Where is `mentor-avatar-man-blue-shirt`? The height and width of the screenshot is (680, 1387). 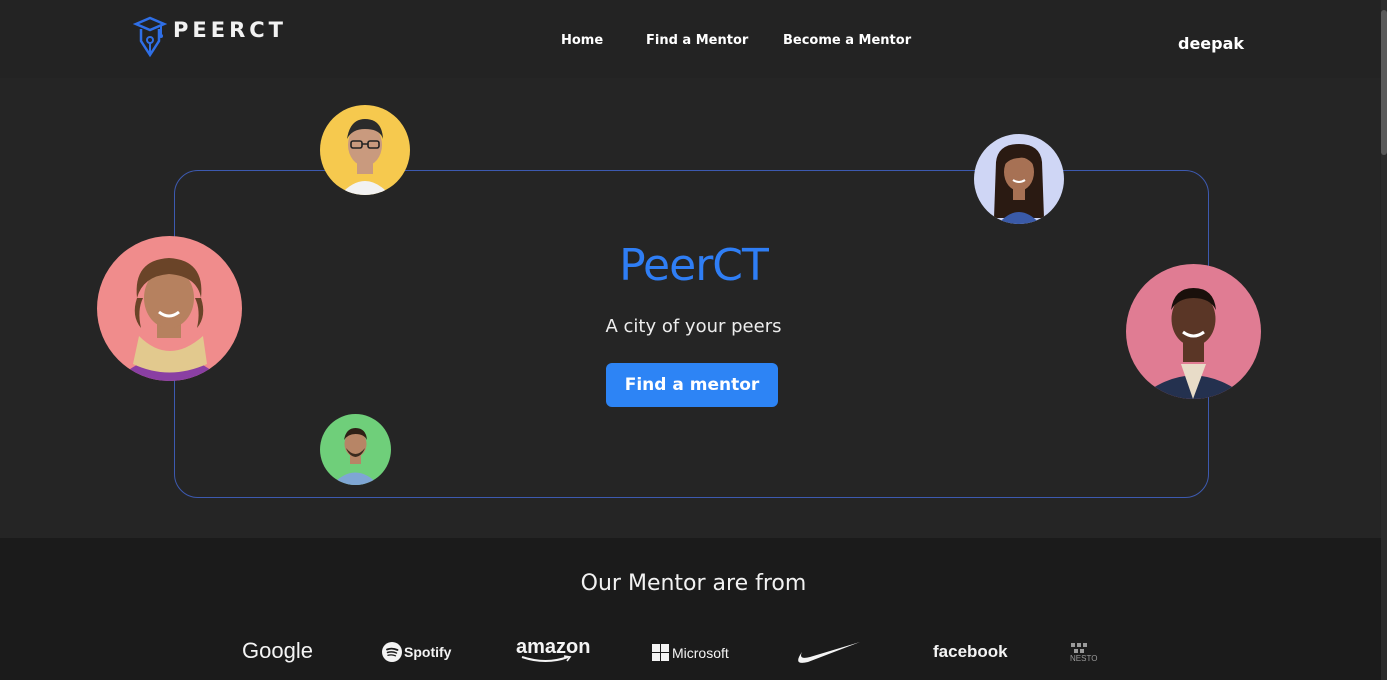 mentor-avatar-man-blue-shirt is located at coordinates (355, 449).